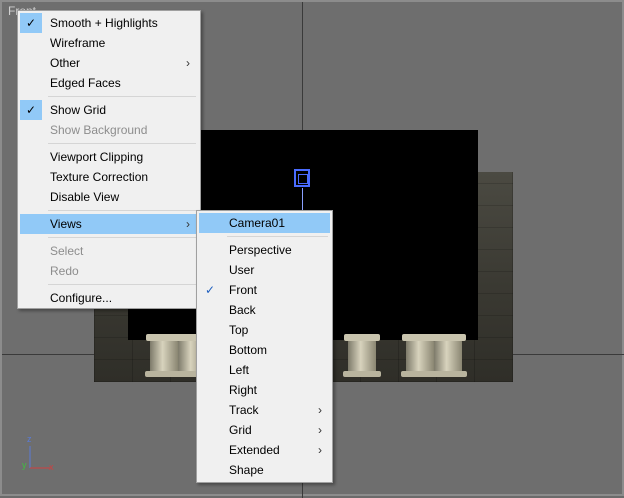  Describe the element at coordinates (264, 370) in the screenshot. I see `menu-item-left: Left` at that location.